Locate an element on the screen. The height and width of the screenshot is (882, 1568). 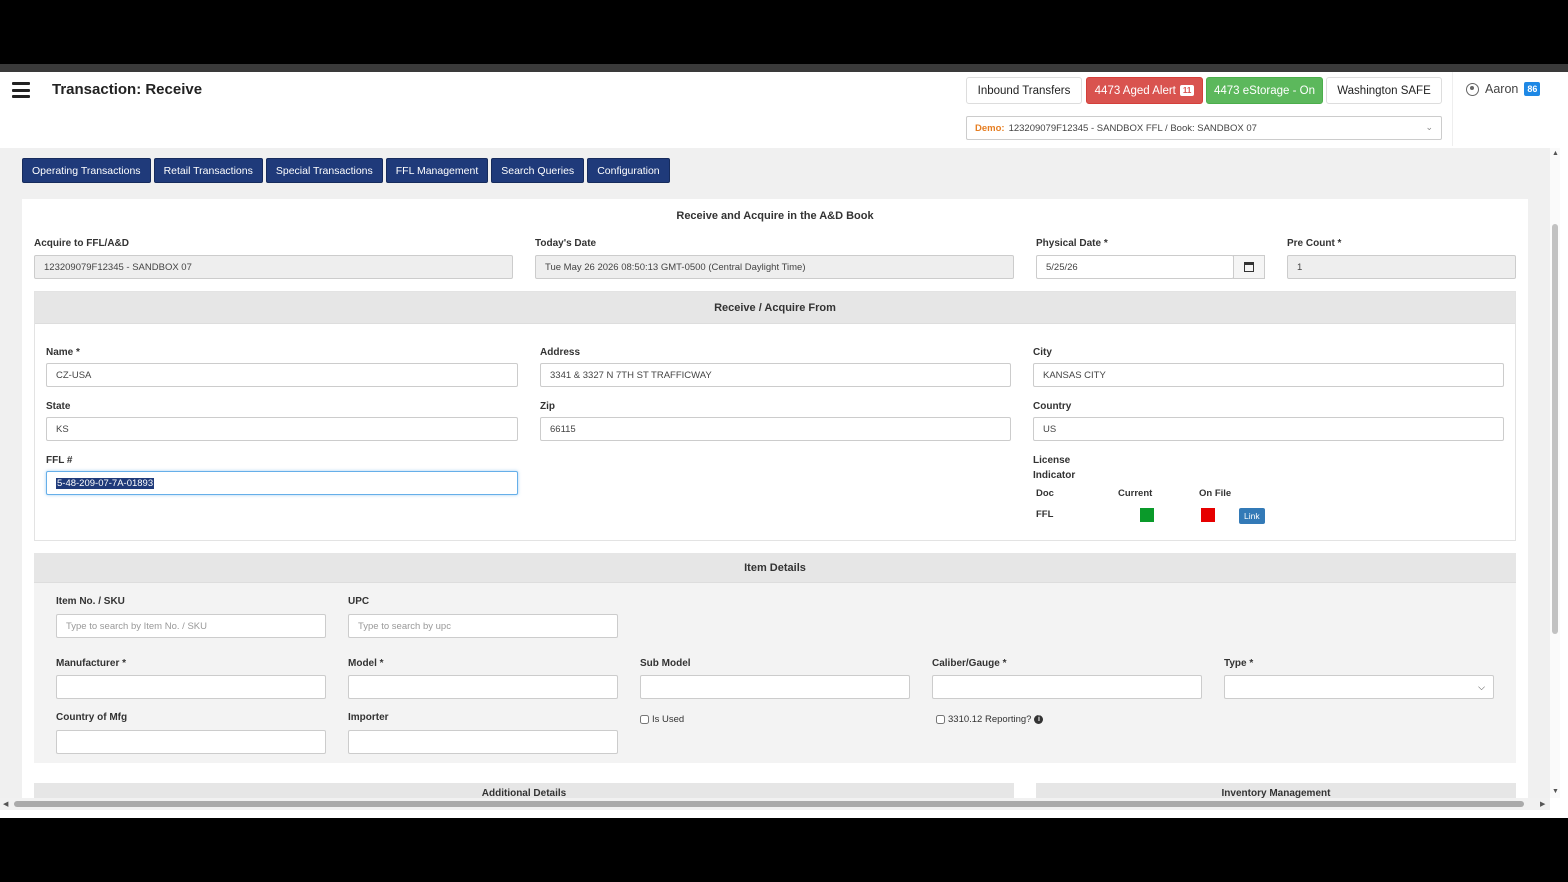
vertical-scroll-thumb is located at coordinates (1555, 429).